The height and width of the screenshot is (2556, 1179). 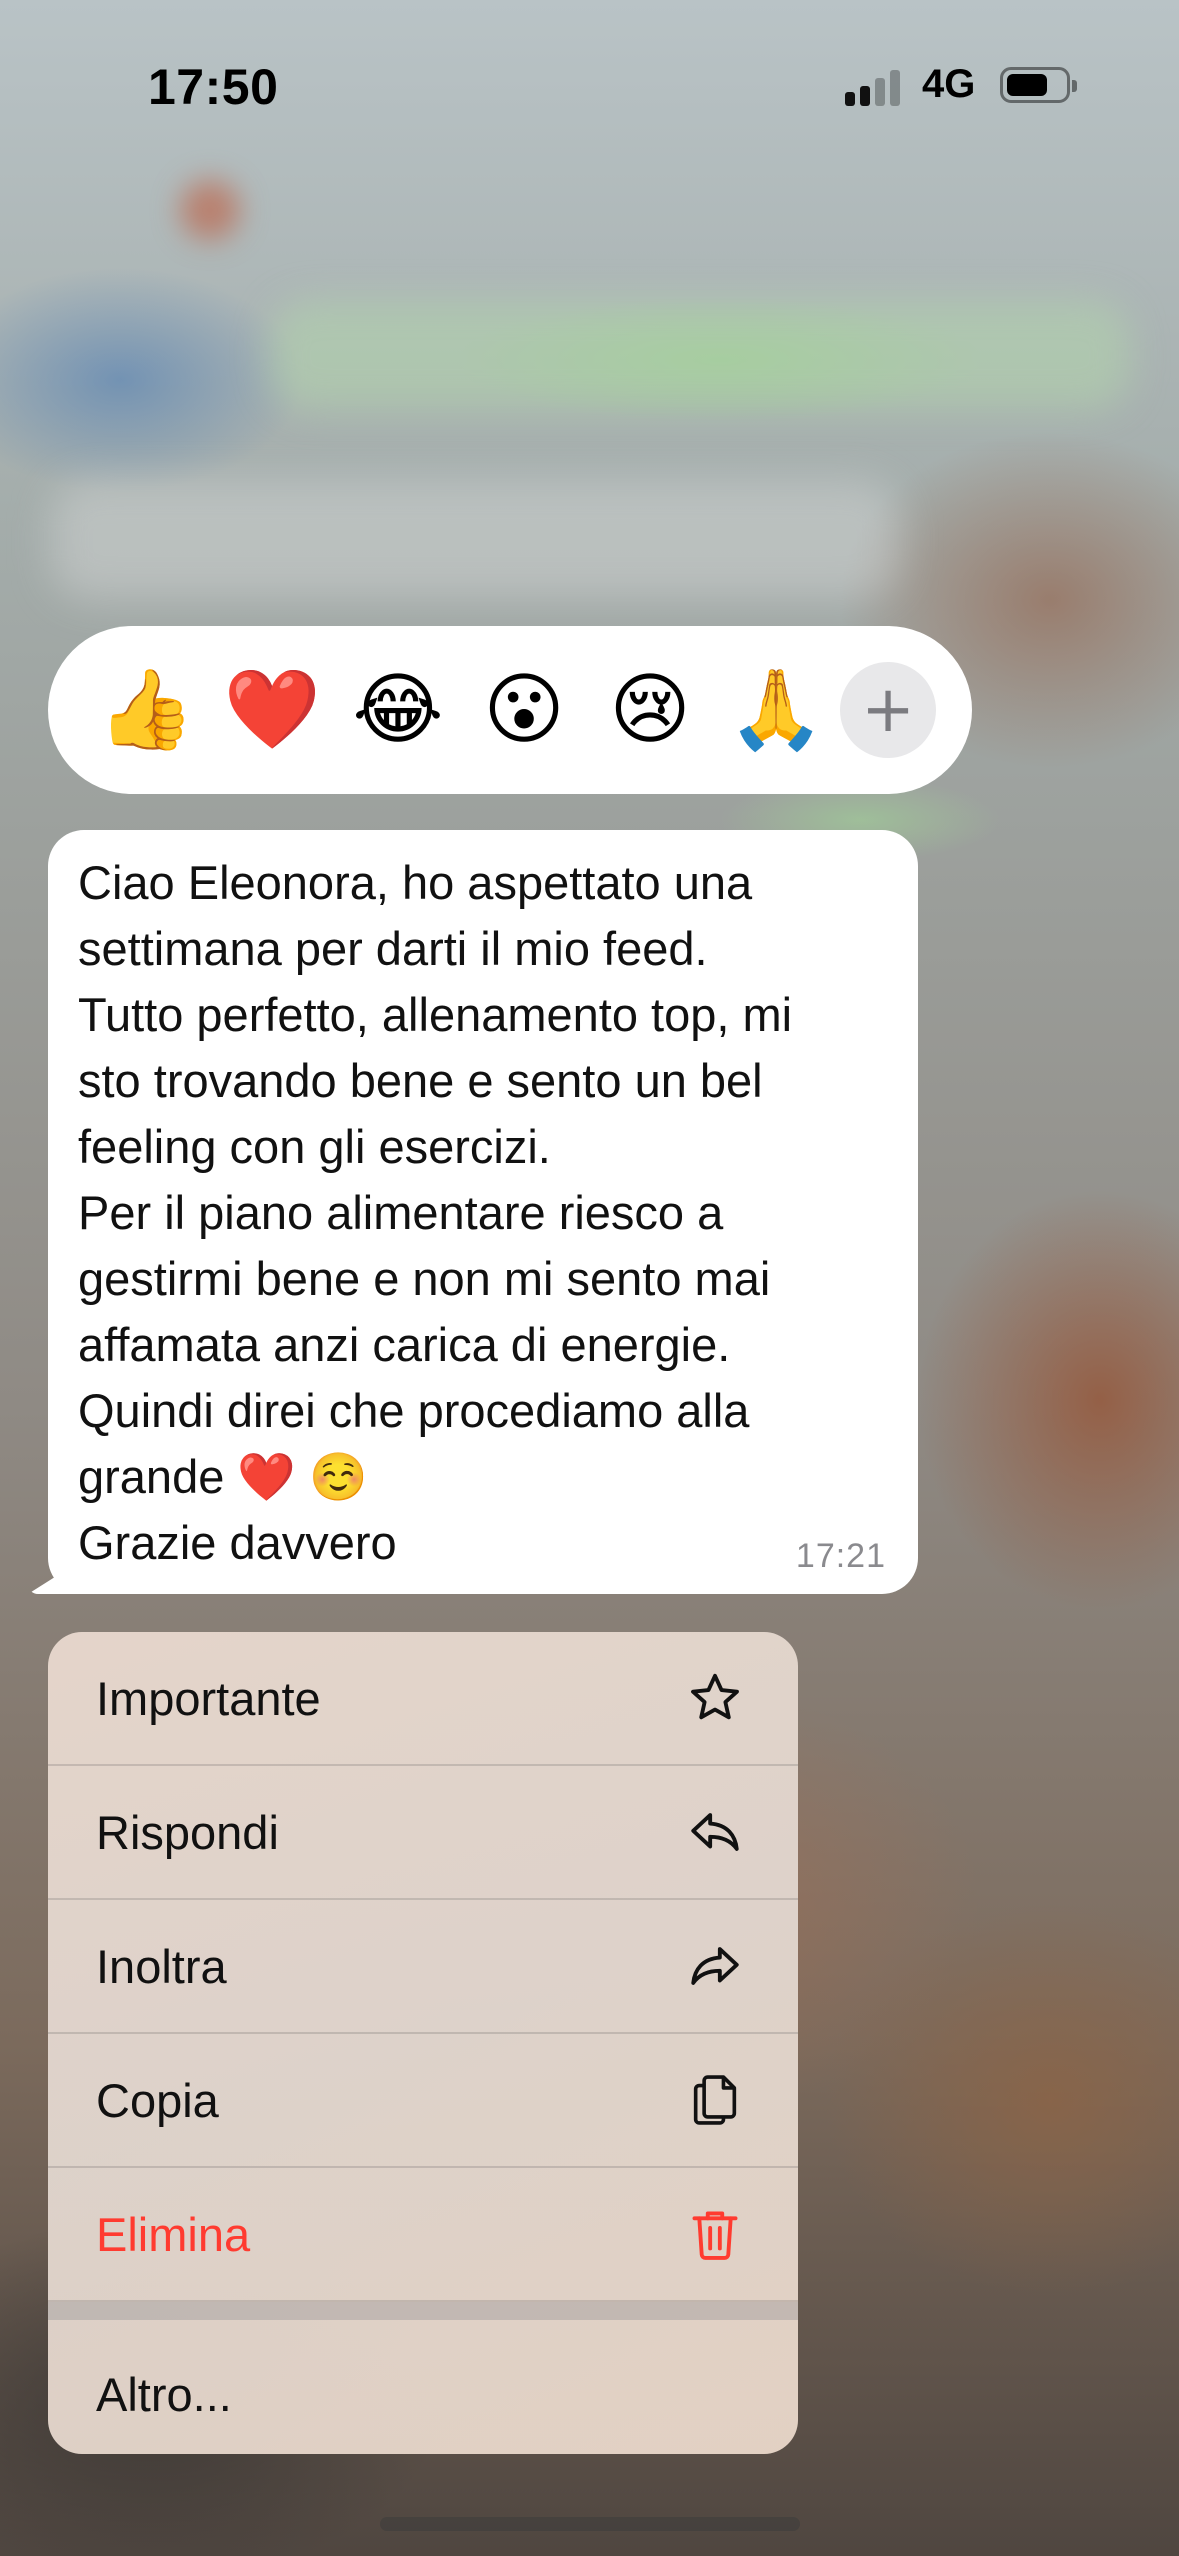 What do you see at coordinates (423, 1833) in the screenshot?
I see `menu-item-reply: Rispondi` at bounding box center [423, 1833].